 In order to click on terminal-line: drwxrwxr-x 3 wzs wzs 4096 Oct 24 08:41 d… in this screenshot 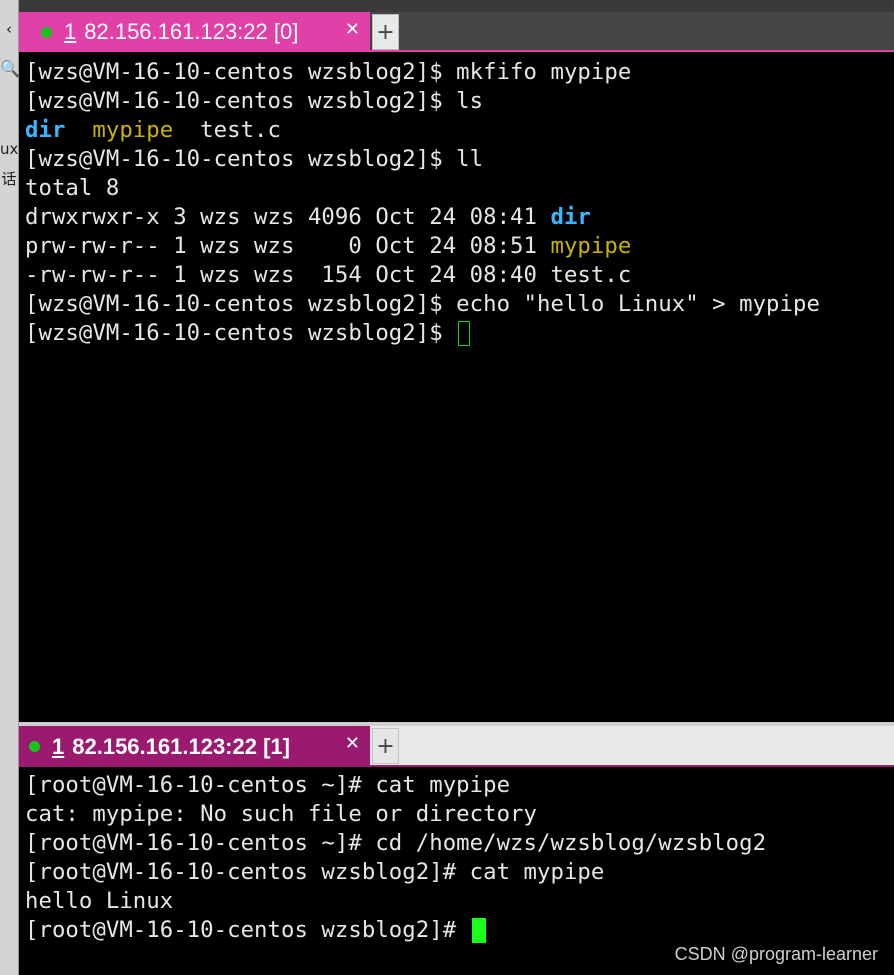, I will do `click(459, 217)`.